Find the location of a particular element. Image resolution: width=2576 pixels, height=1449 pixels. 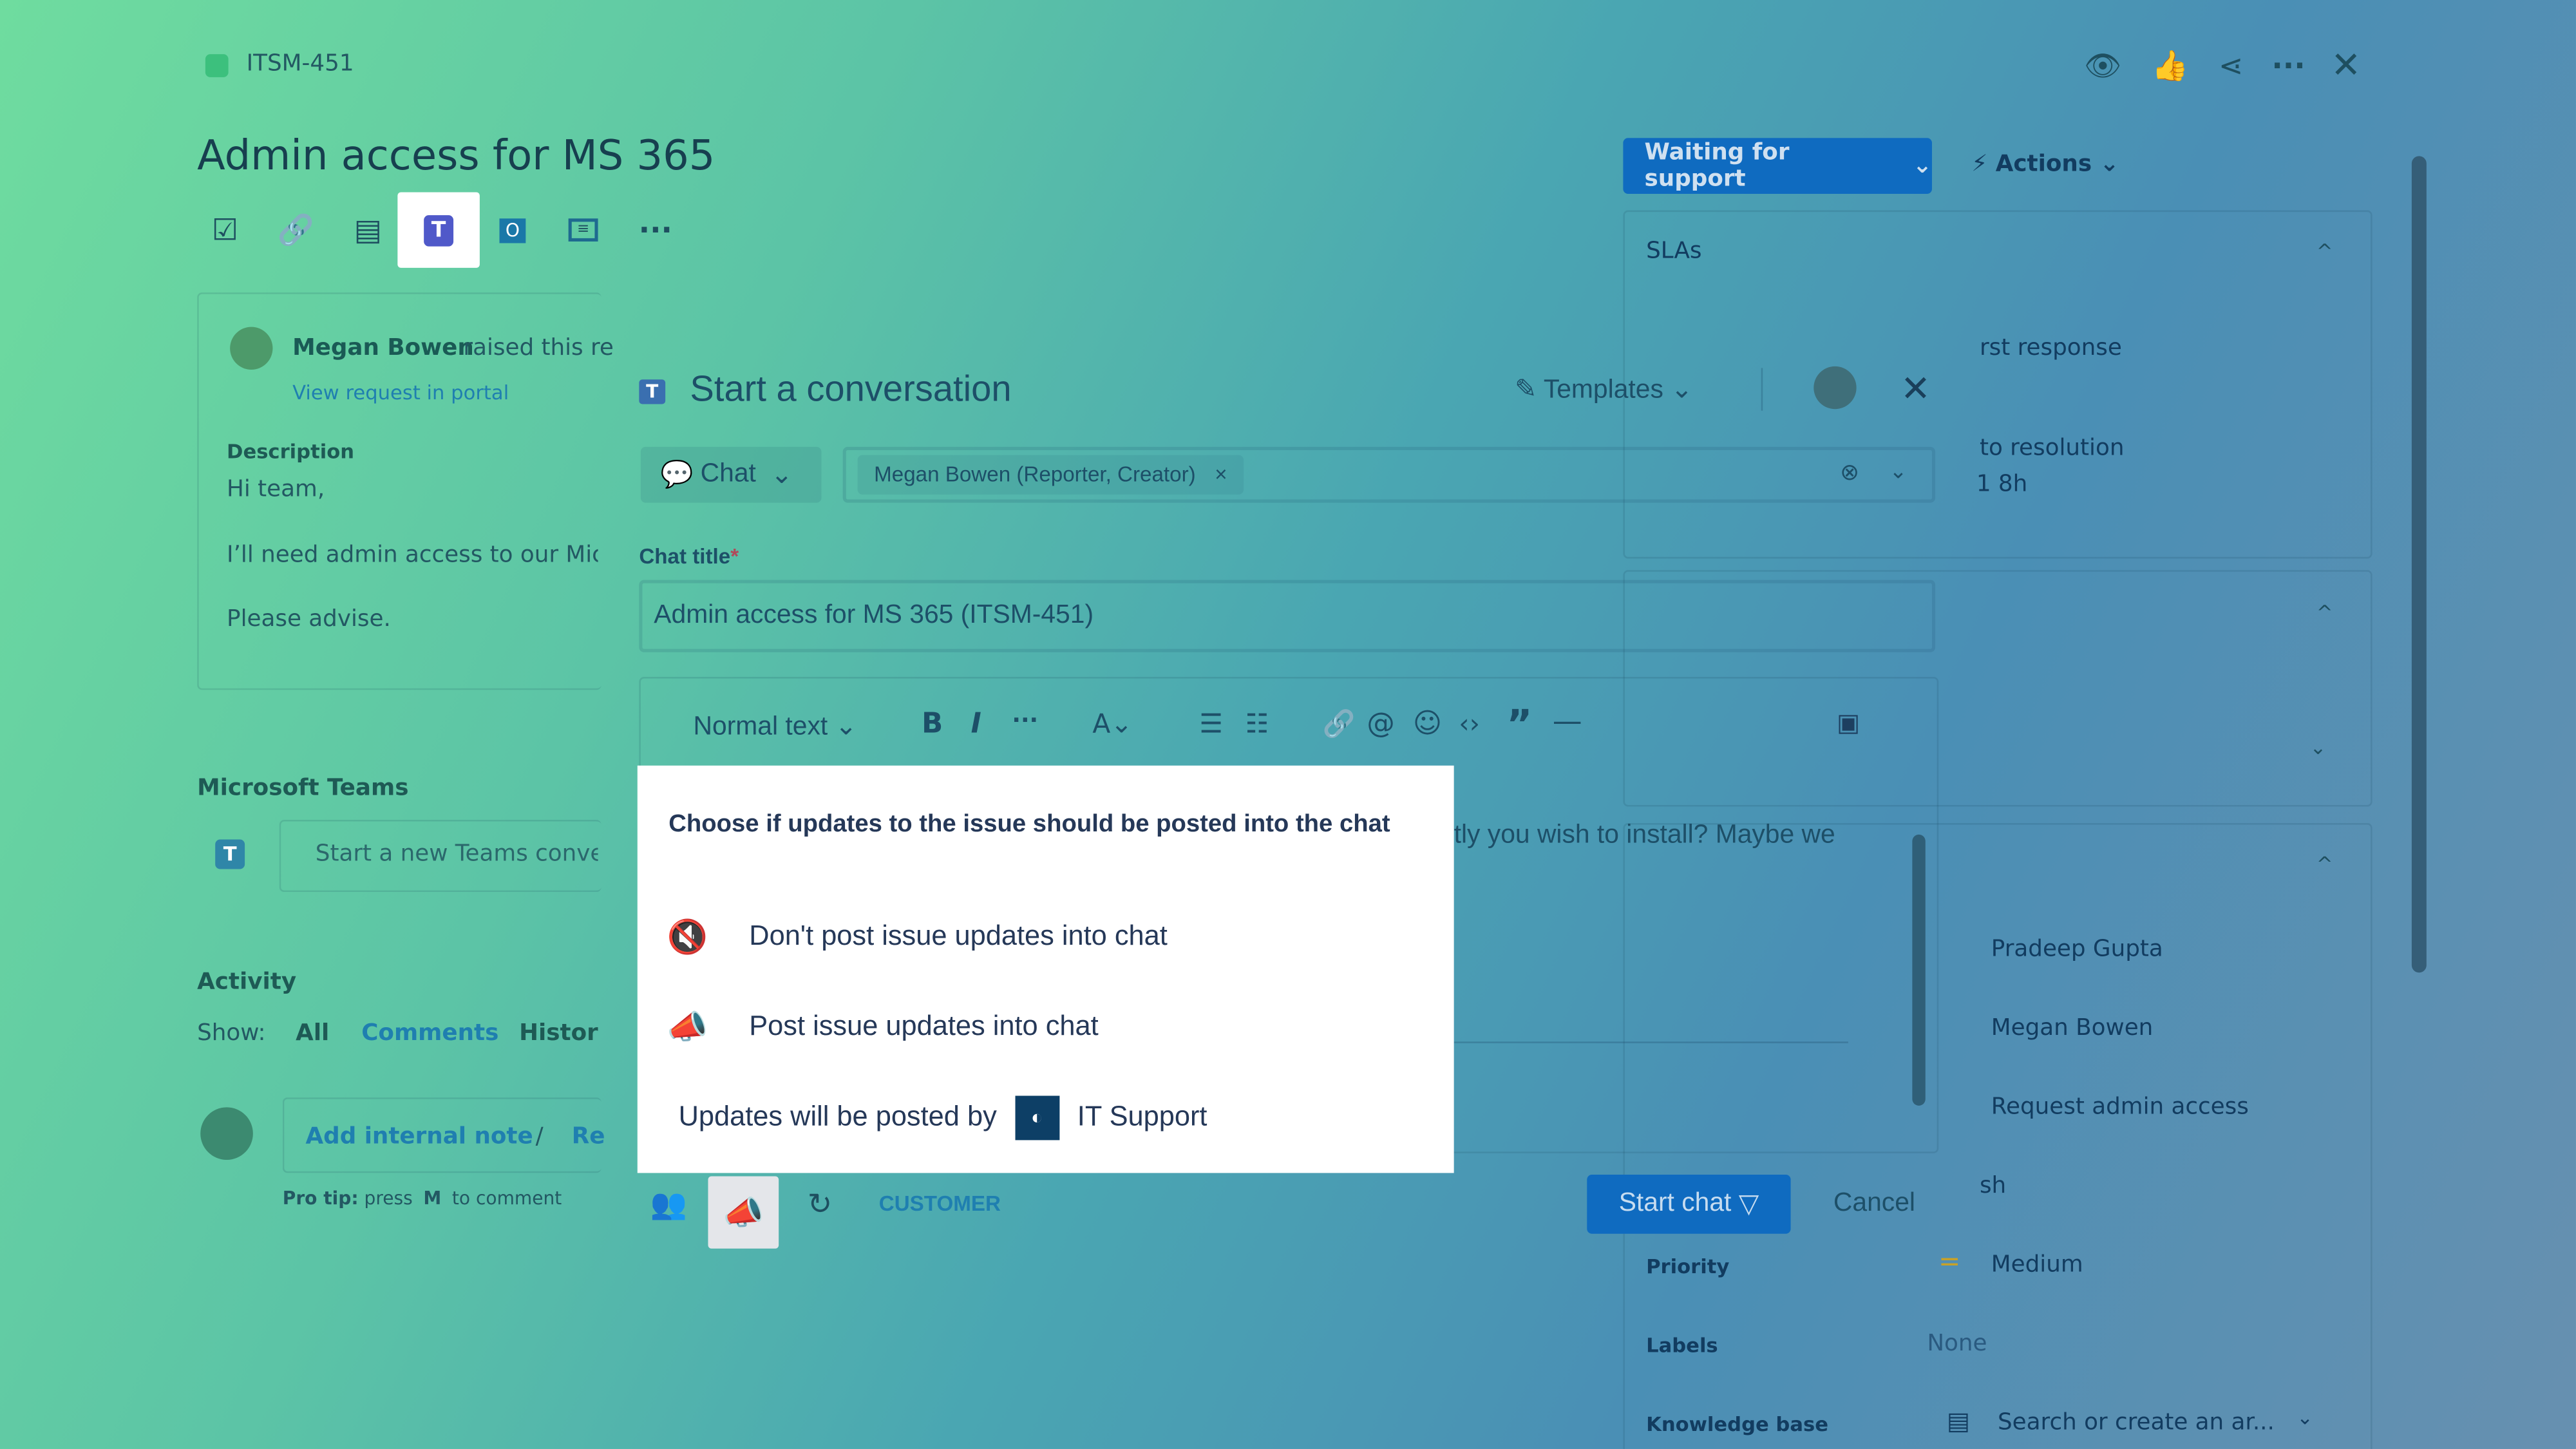

mention-icon: @ is located at coordinates (1380, 724).